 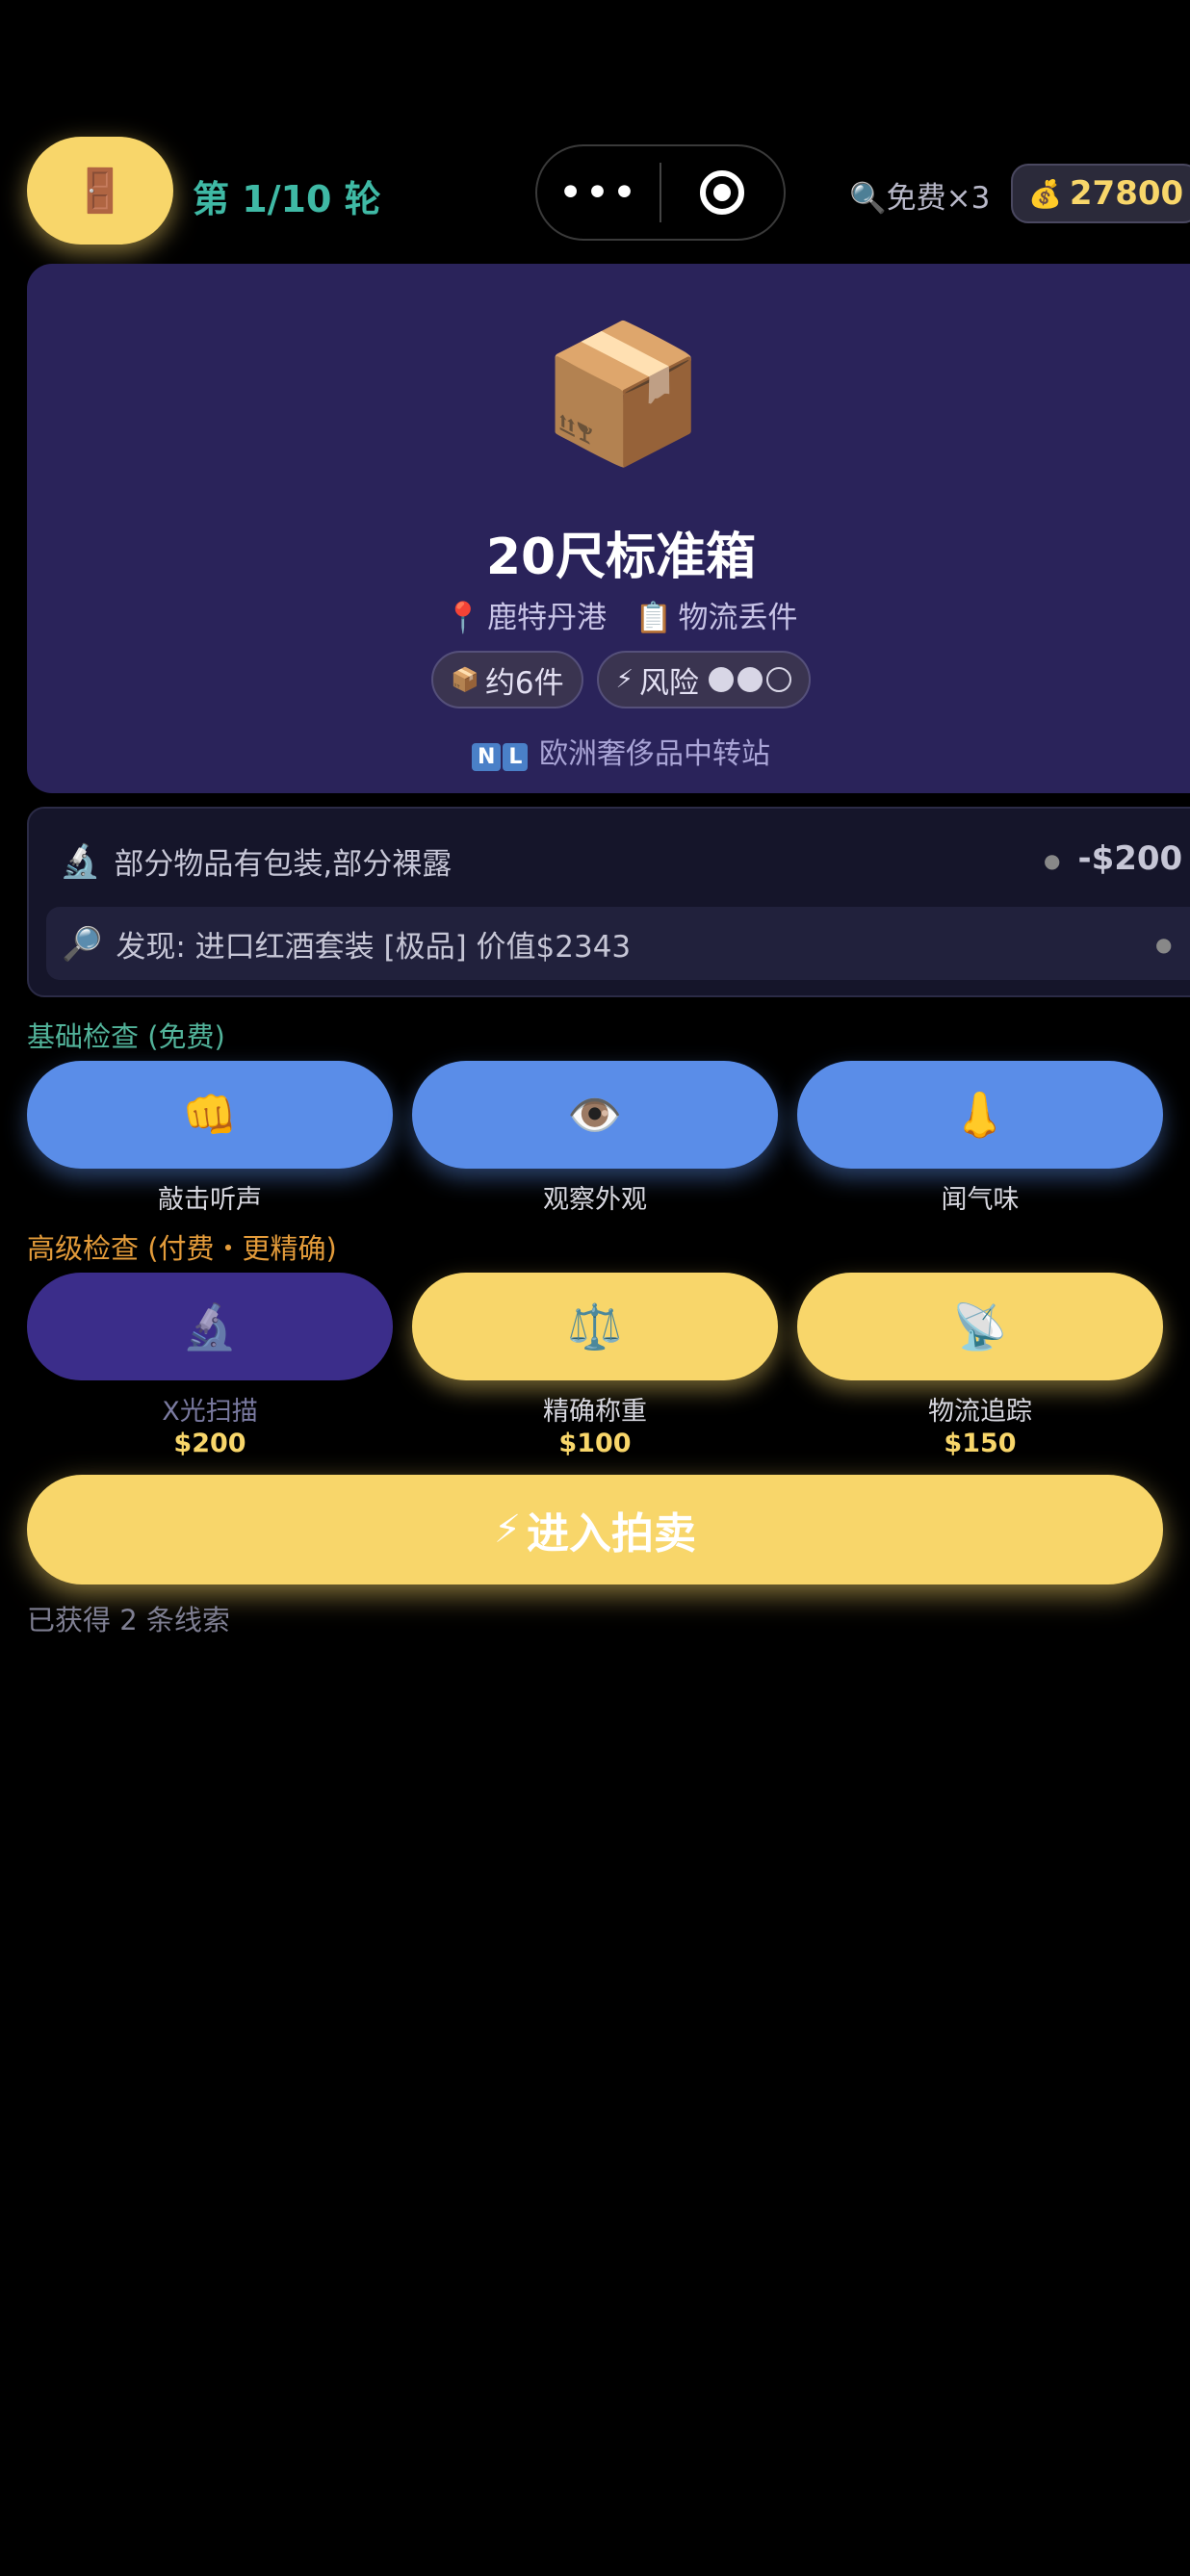 What do you see at coordinates (128, 1620) in the screenshot?
I see `clue-count: 已获得 2 条线索` at bounding box center [128, 1620].